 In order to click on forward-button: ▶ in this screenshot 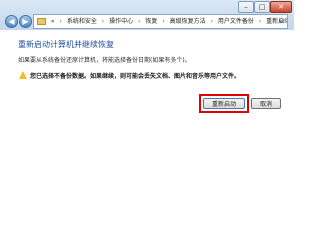, I will do `click(25, 21)`.